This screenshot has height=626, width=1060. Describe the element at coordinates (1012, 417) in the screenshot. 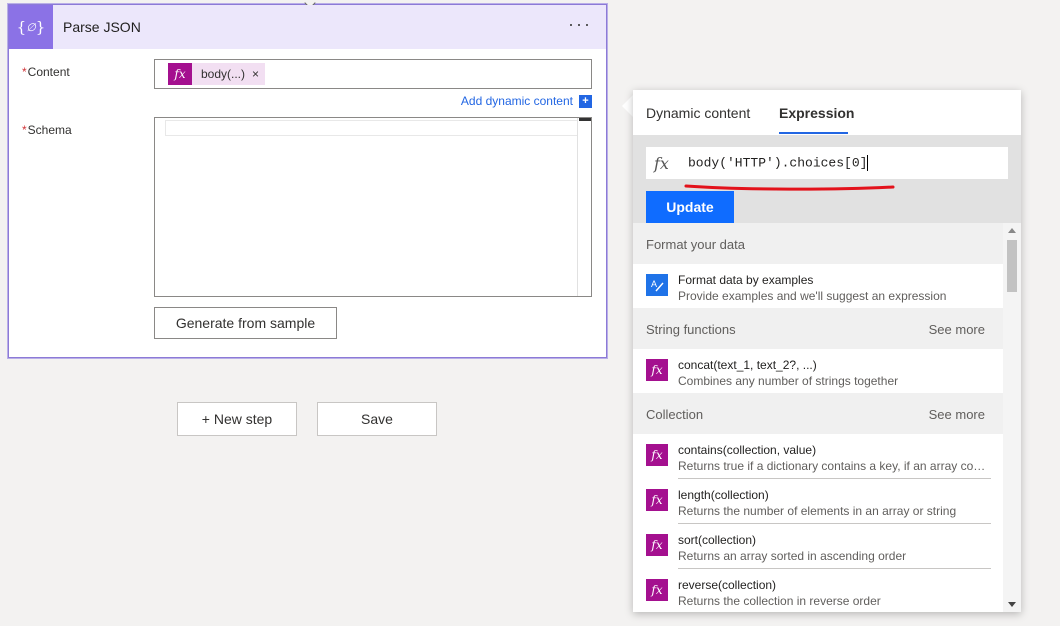

I see `panel-scrollbar` at that location.